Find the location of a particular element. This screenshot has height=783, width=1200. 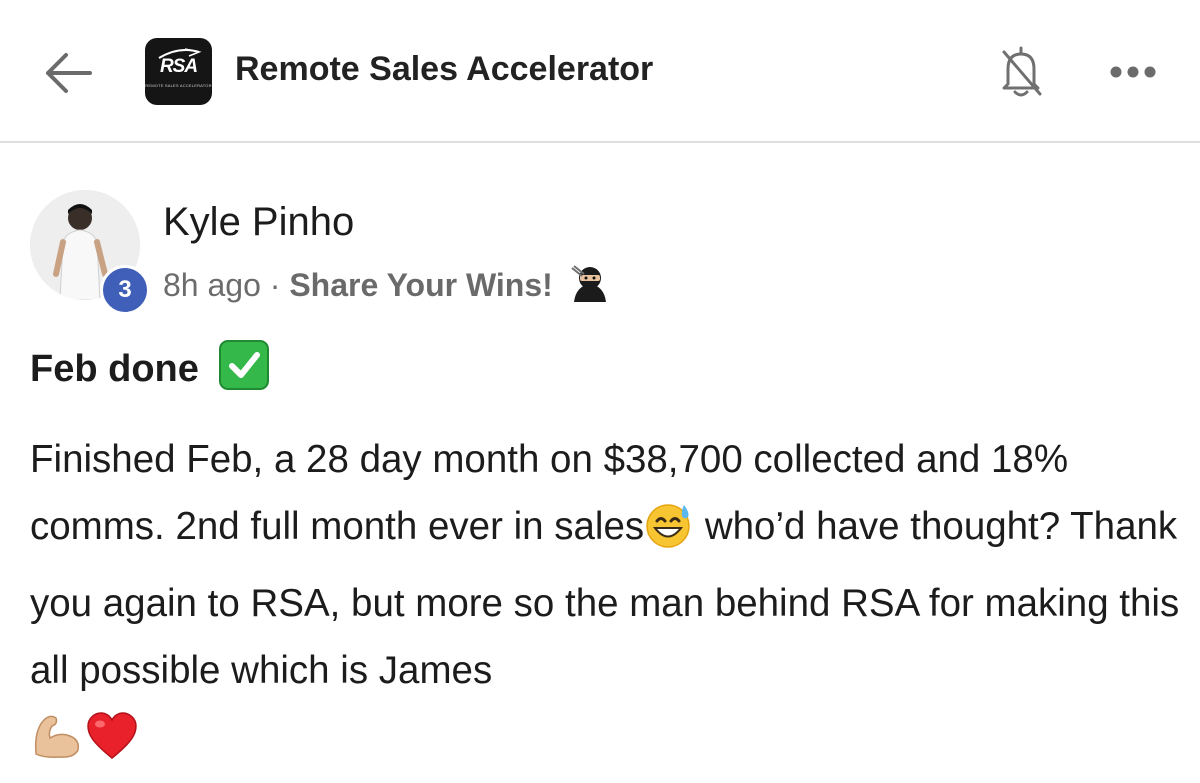

group-logo: RSA REMOTE SALES ACCELERATOR is located at coordinates (178, 71).